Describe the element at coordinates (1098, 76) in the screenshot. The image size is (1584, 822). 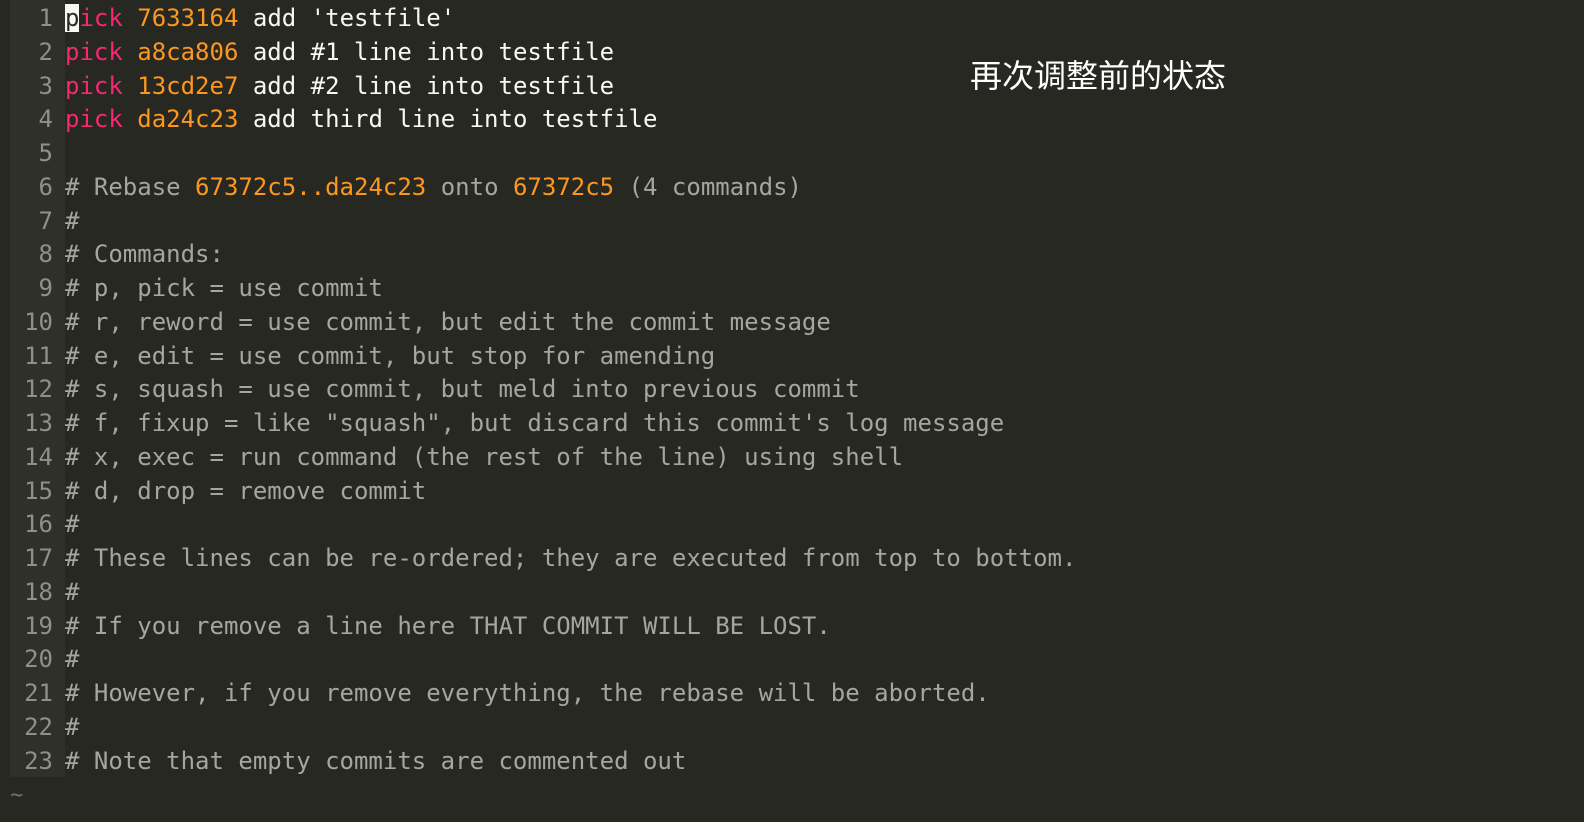
I see `annotation-caption: 再次调整前的状态` at that location.